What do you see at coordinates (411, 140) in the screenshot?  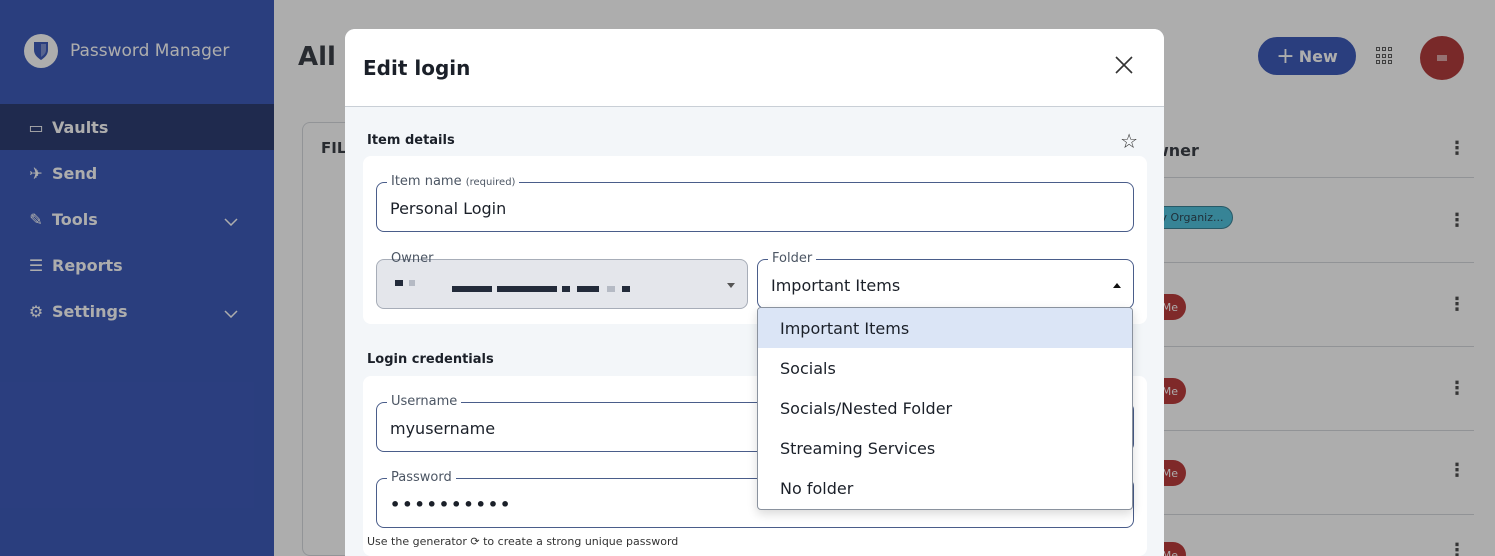 I see `item-details-title: Item details` at bounding box center [411, 140].